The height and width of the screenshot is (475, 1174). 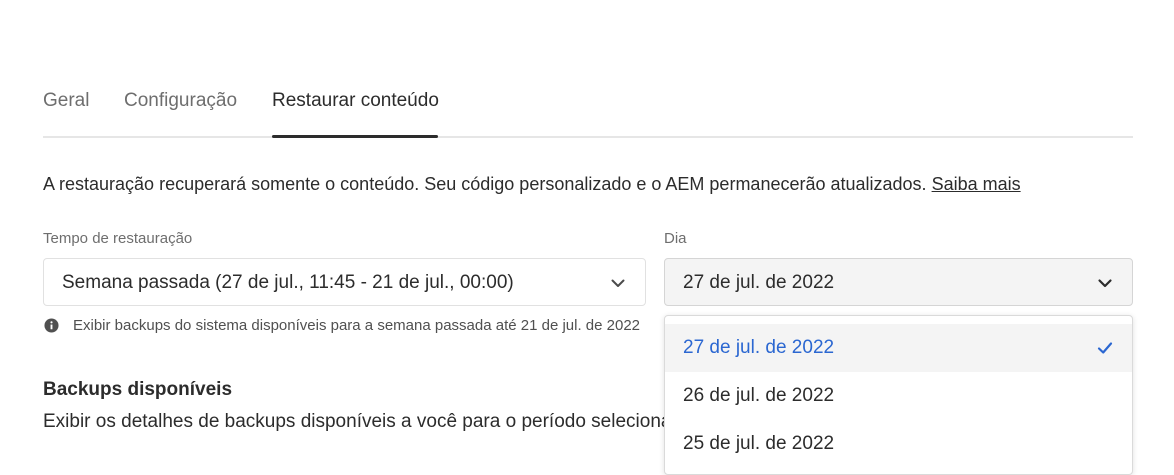 What do you see at coordinates (898, 282) in the screenshot?
I see `day-picker: 27 de jul. de 2022` at bounding box center [898, 282].